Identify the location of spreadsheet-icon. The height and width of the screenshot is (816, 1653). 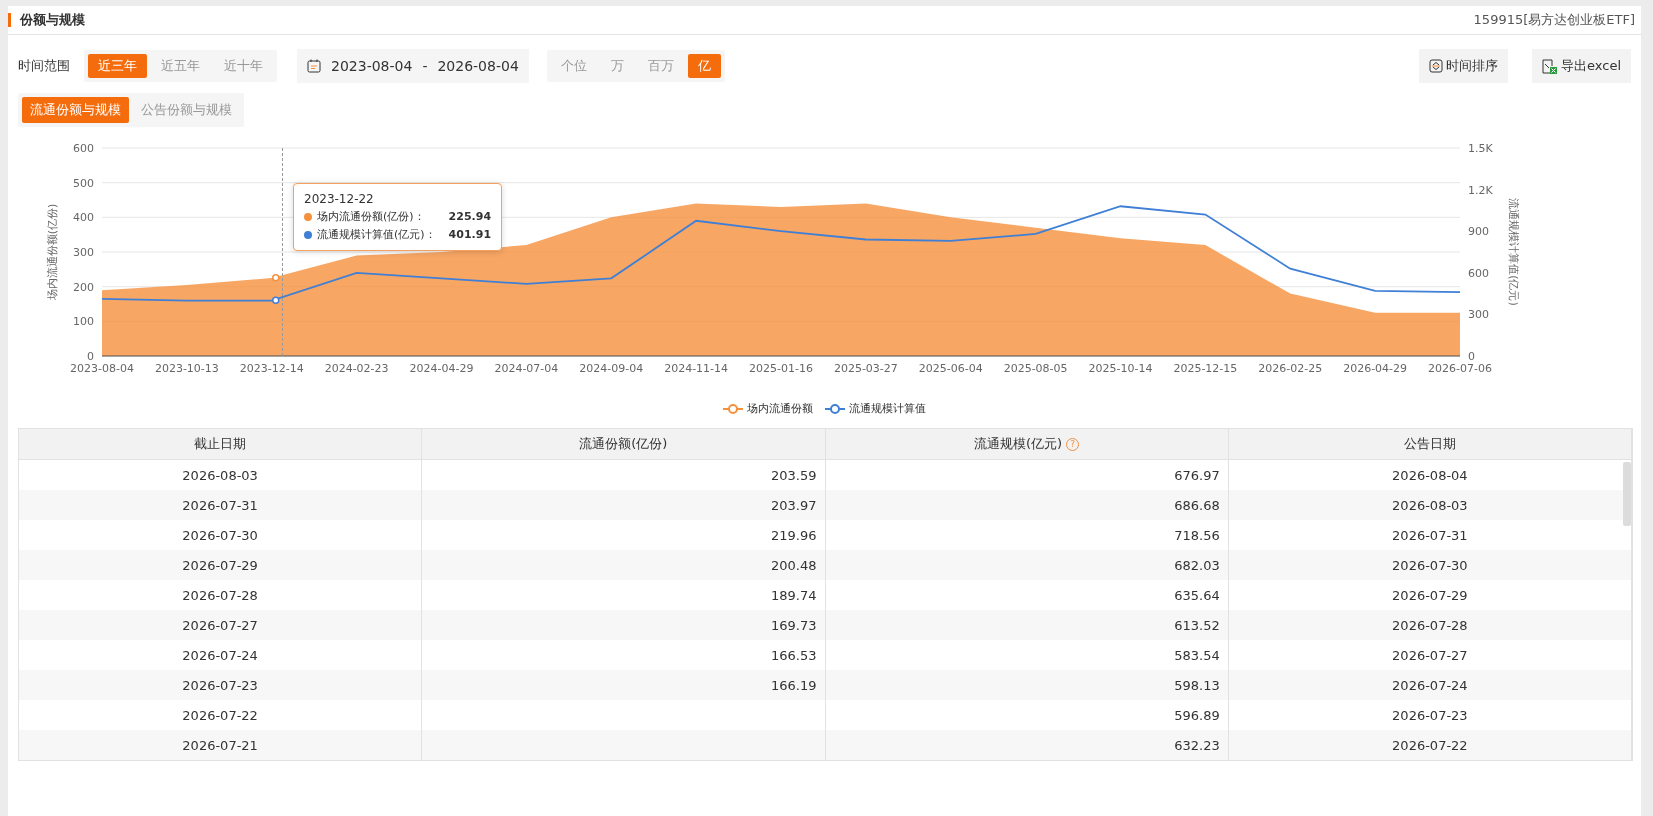
(1550, 66).